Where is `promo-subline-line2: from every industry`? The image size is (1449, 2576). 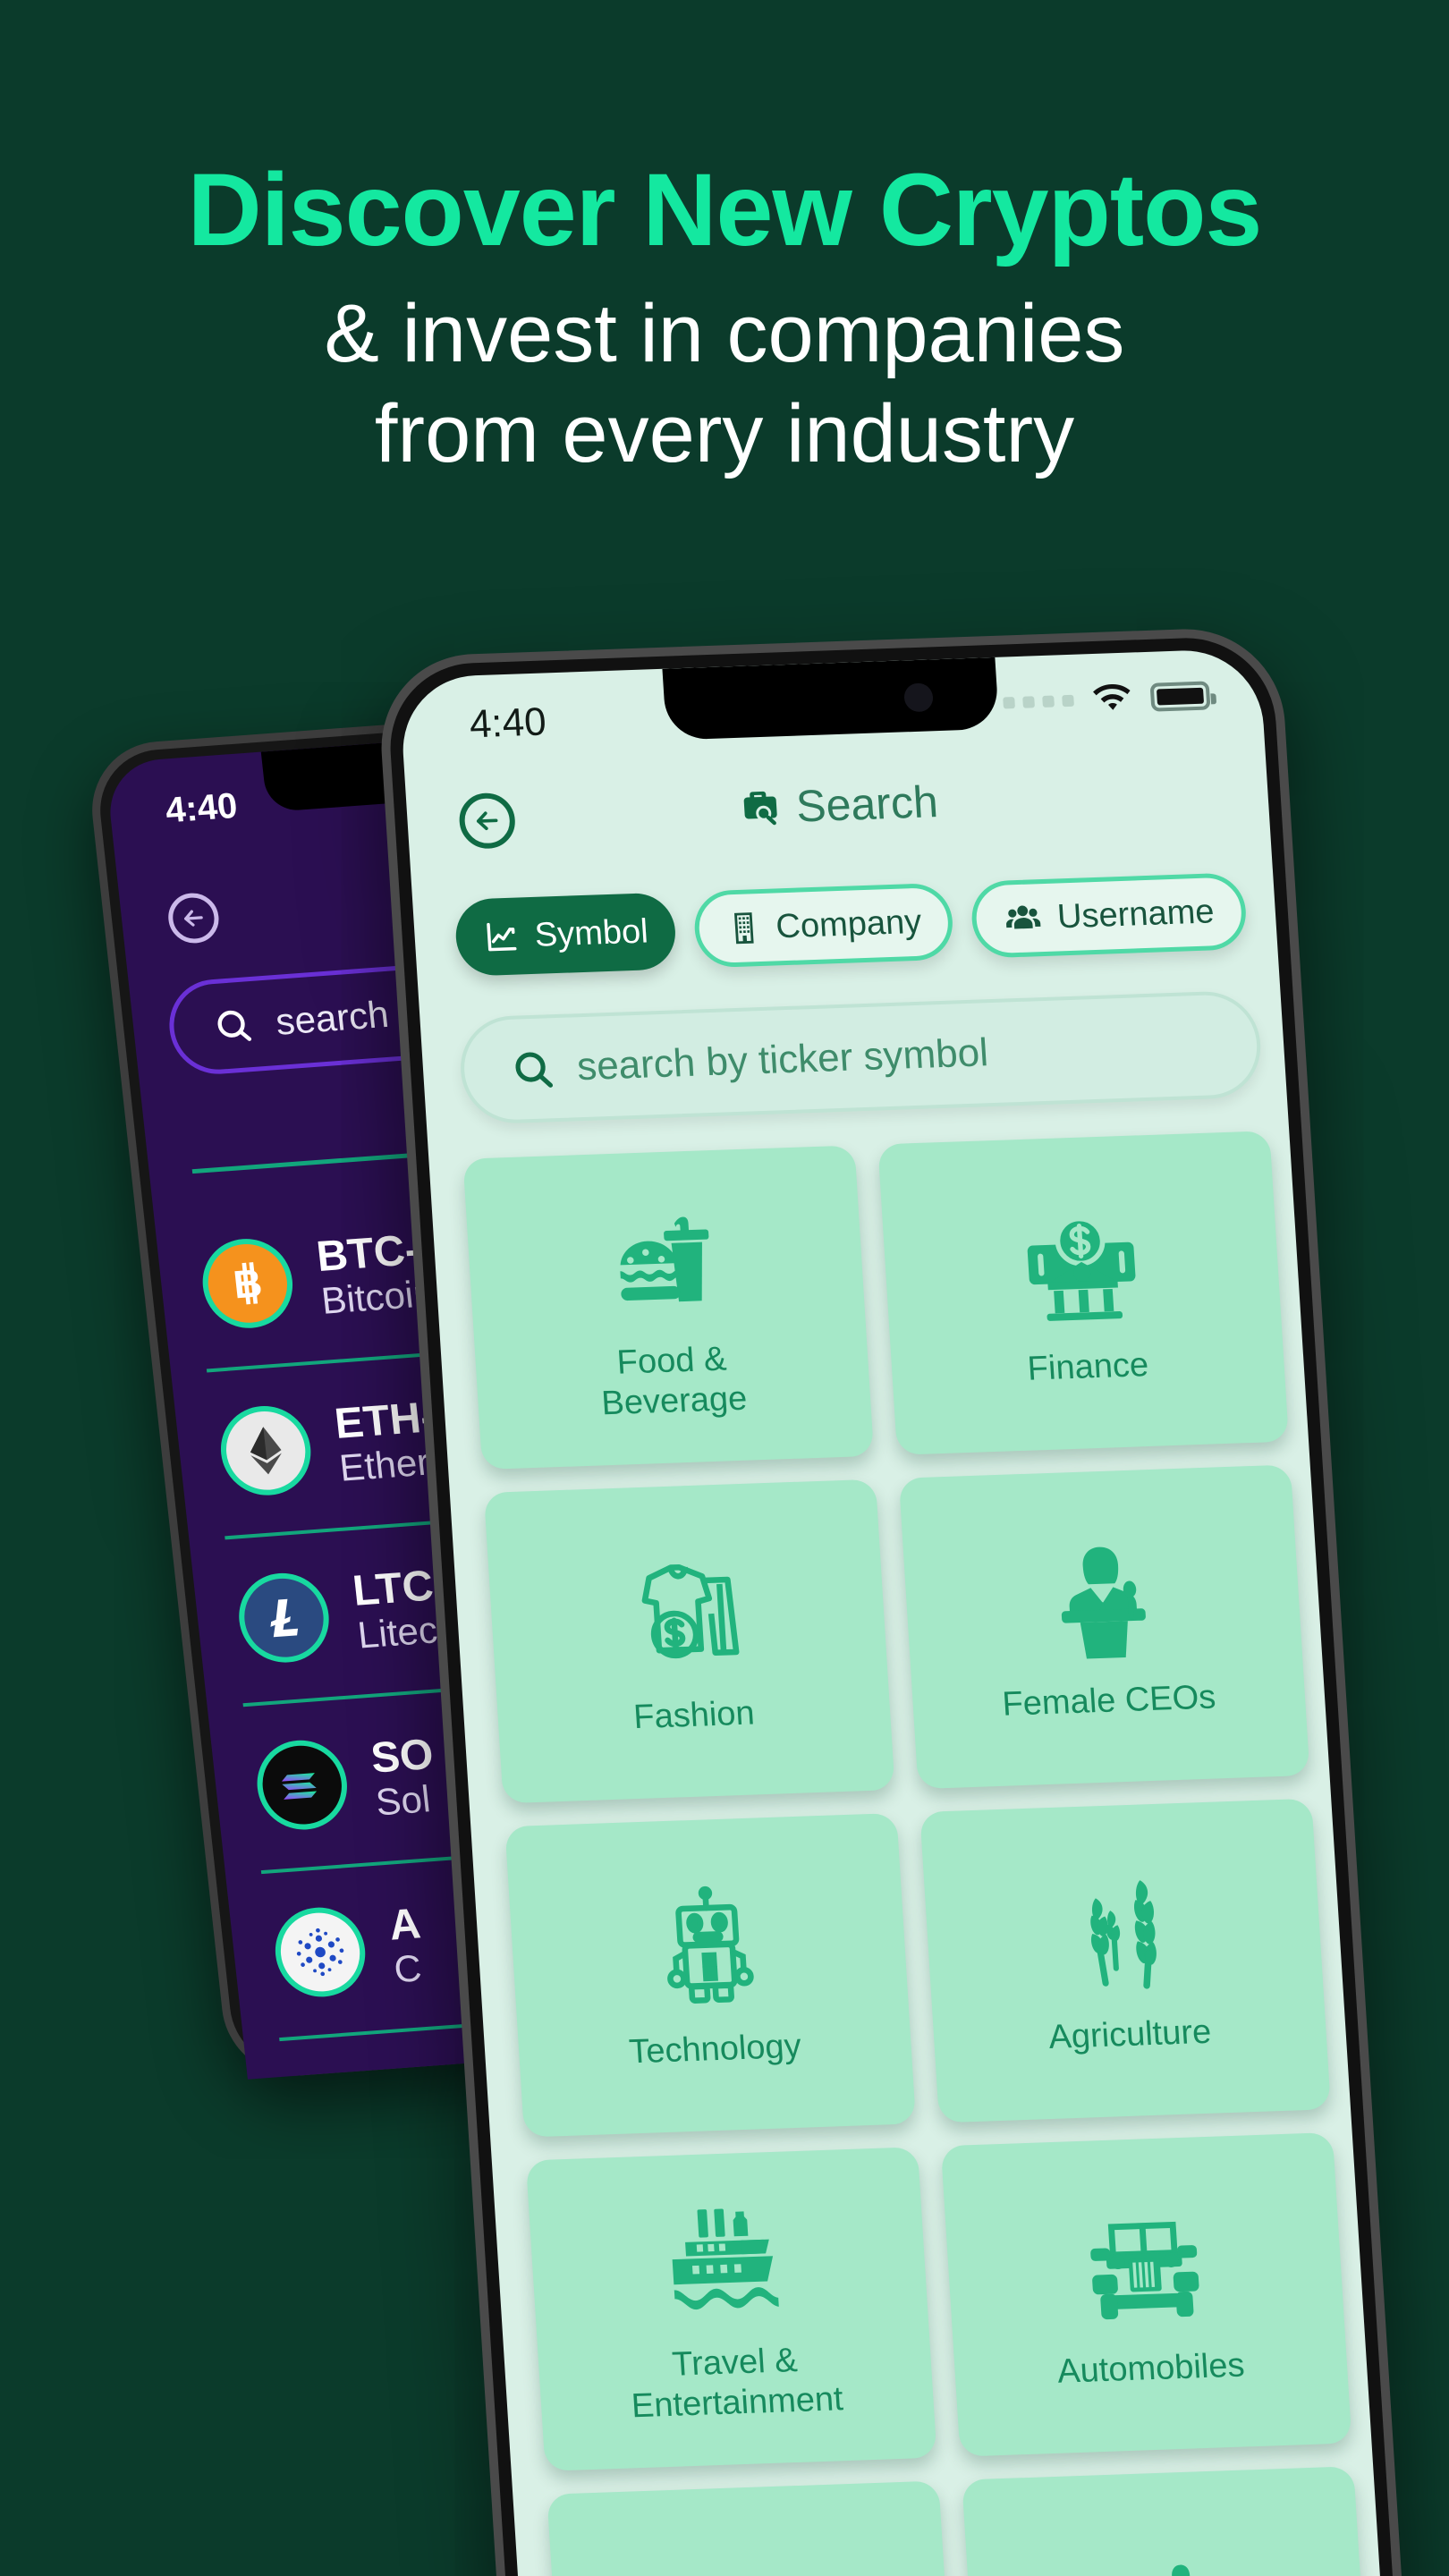 promo-subline-line2: from every industry is located at coordinates (724, 434).